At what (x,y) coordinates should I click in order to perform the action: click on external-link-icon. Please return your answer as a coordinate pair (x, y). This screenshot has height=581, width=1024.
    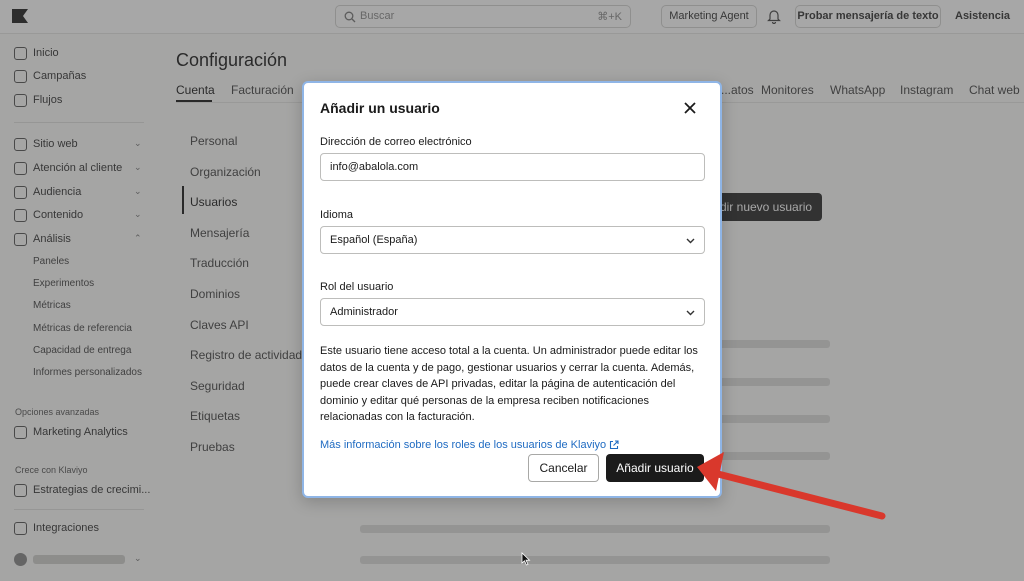
    Looking at the image, I should click on (614, 445).